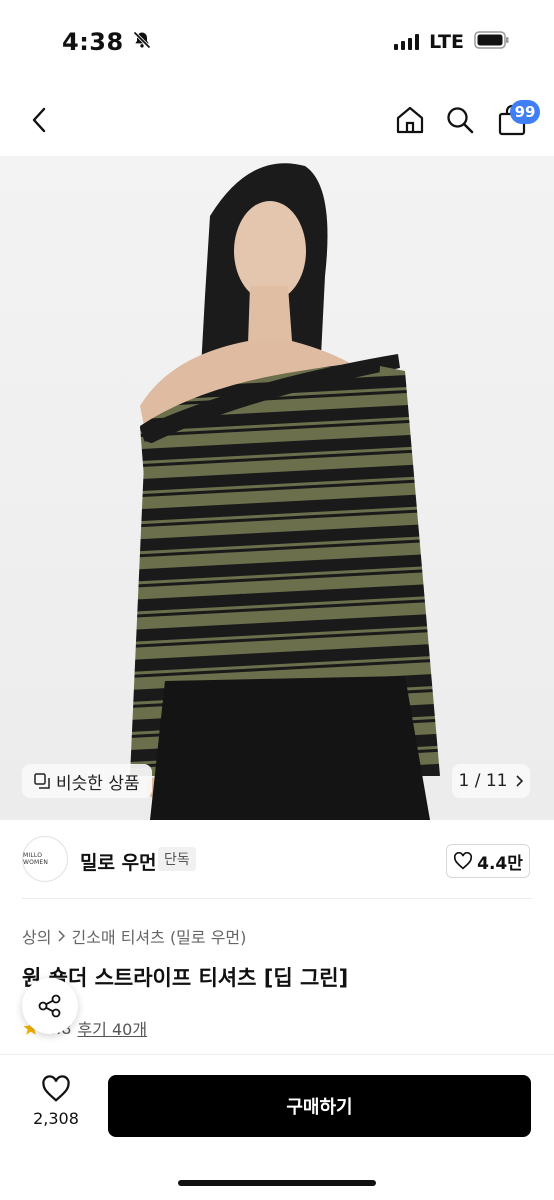 This screenshot has height=1200, width=554. I want to click on brand-like-count: 4.4만, so click(500, 863).